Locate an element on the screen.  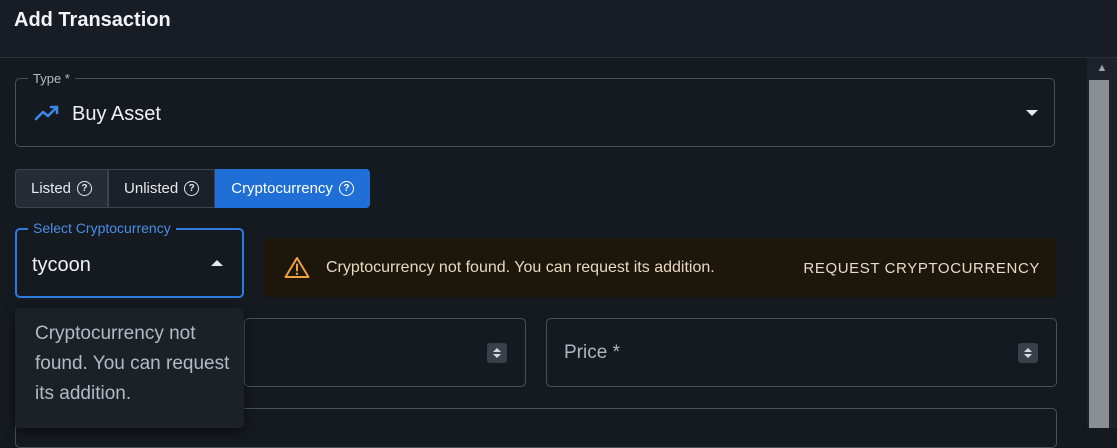
toggle-unlisted: Unlisted ? is located at coordinates (162, 188).